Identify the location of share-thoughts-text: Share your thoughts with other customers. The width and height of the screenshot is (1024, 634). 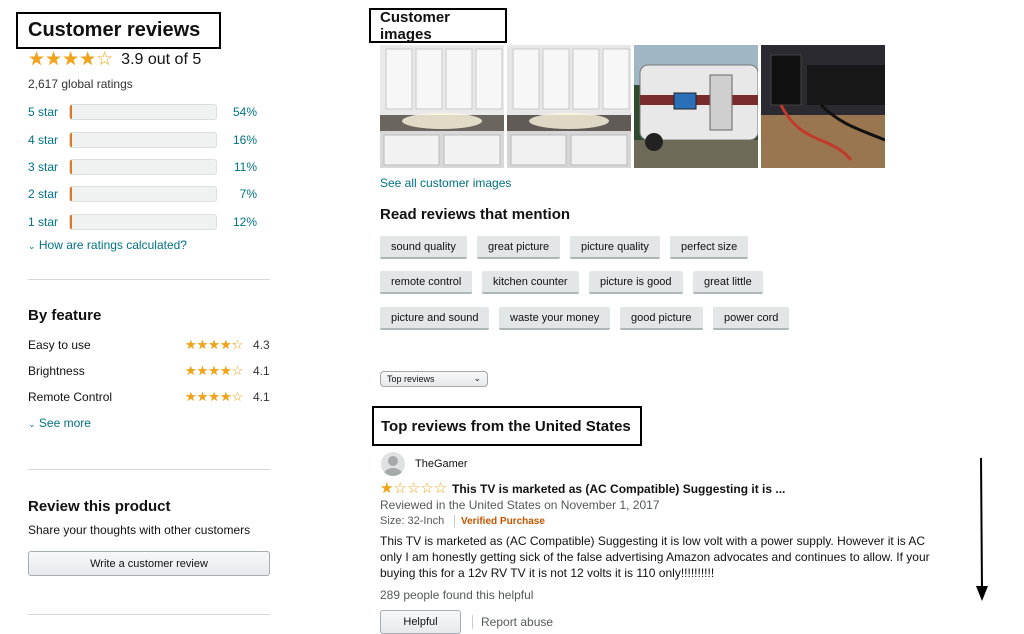
(139, 530).